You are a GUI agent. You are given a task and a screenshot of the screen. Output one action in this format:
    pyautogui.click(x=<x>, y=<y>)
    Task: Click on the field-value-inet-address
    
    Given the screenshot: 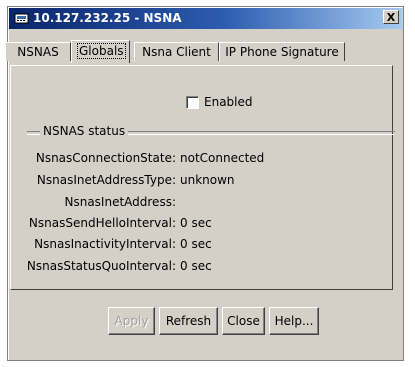 What is the action you would take?
    pyautogui.click(x=280, y=203)
    